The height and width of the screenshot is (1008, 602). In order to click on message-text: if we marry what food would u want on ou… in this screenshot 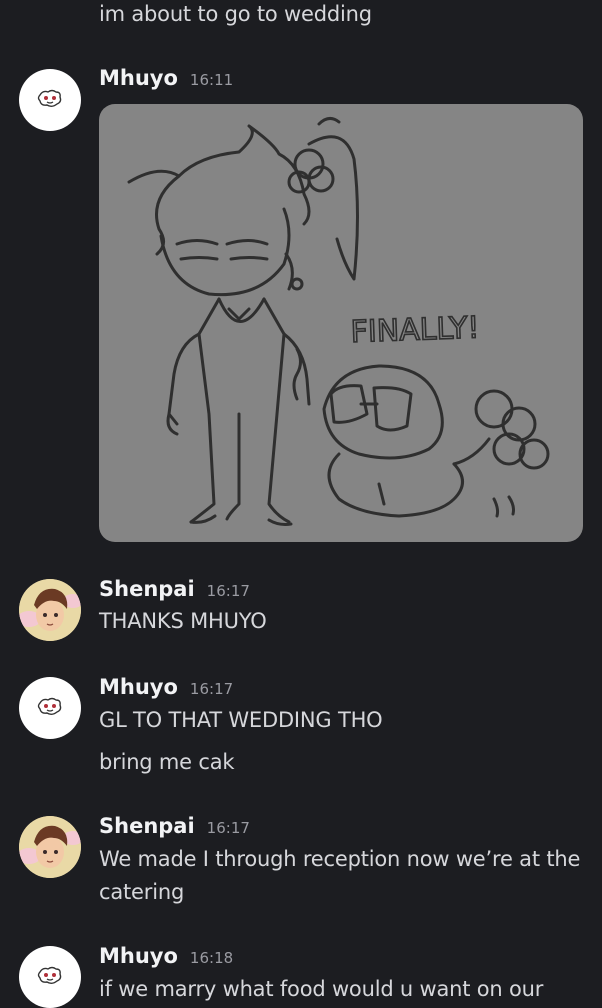, I will do `click(321, 989)`.